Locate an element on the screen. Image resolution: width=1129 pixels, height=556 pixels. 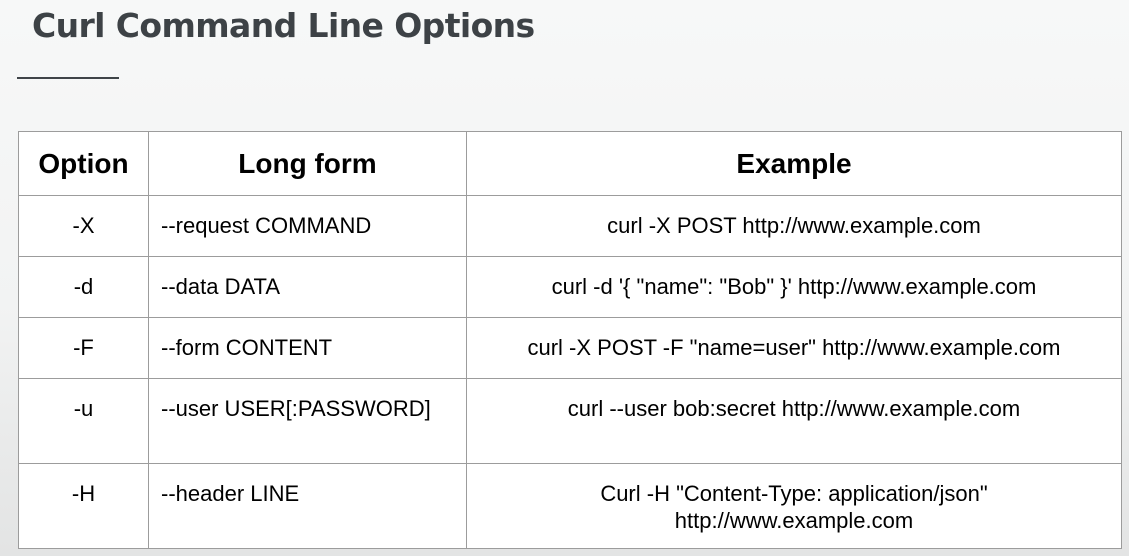
header-example: Example is located at coordinates (794, 163).